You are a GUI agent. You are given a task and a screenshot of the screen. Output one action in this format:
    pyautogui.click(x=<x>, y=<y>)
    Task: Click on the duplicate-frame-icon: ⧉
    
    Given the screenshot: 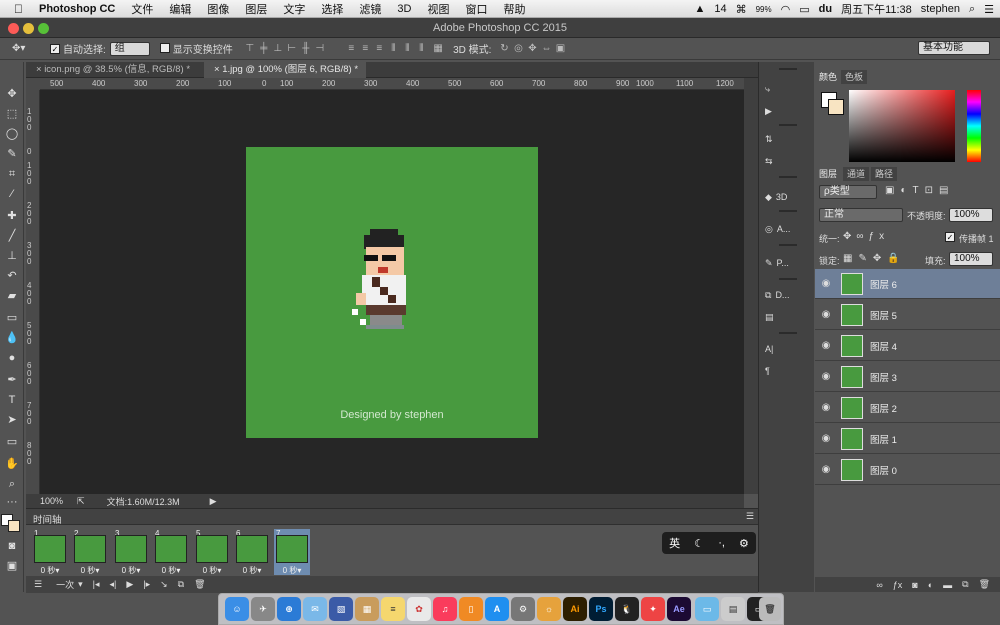 What is the action you would take?
    pyautogui.click(x=181, y=584)
    